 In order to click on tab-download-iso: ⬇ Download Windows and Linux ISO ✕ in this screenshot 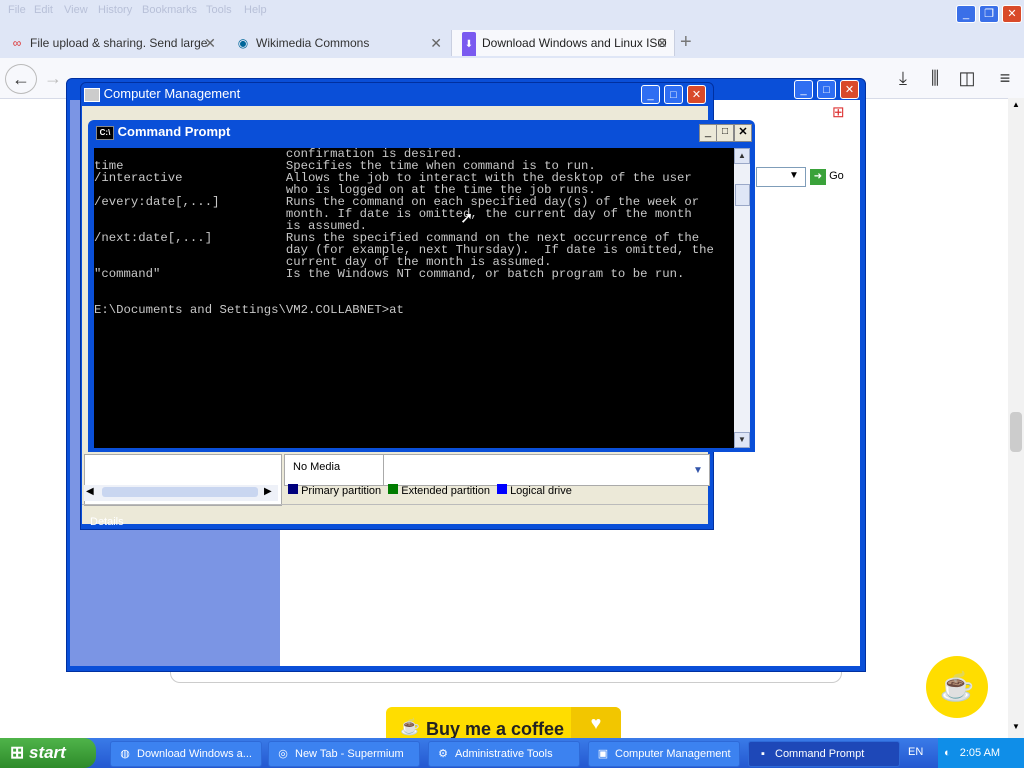, I will do `click(563, 43)`.